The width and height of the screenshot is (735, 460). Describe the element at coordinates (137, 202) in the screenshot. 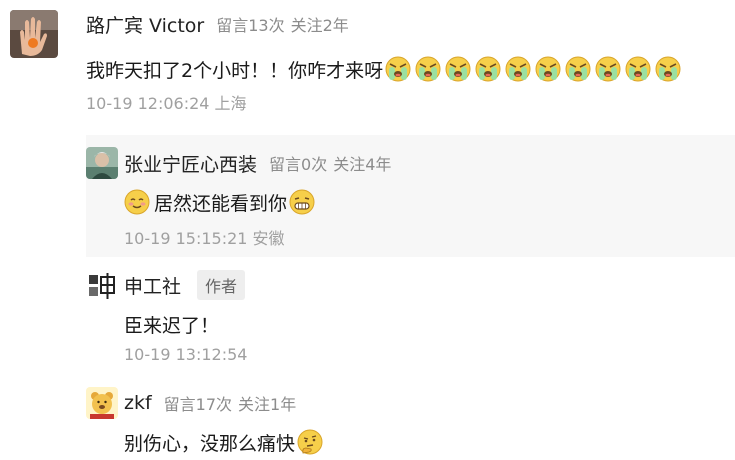

I see `smile-icon` at that location.